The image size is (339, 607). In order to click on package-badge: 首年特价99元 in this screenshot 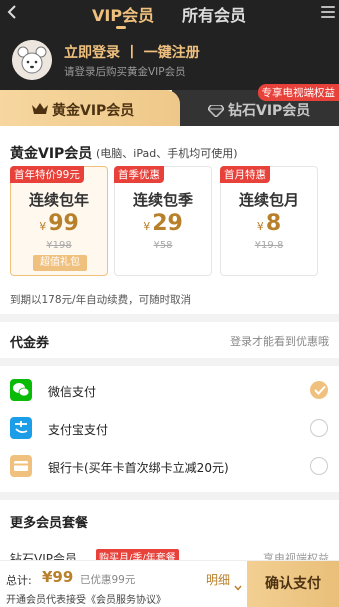, I will do `click(47, 174)`.